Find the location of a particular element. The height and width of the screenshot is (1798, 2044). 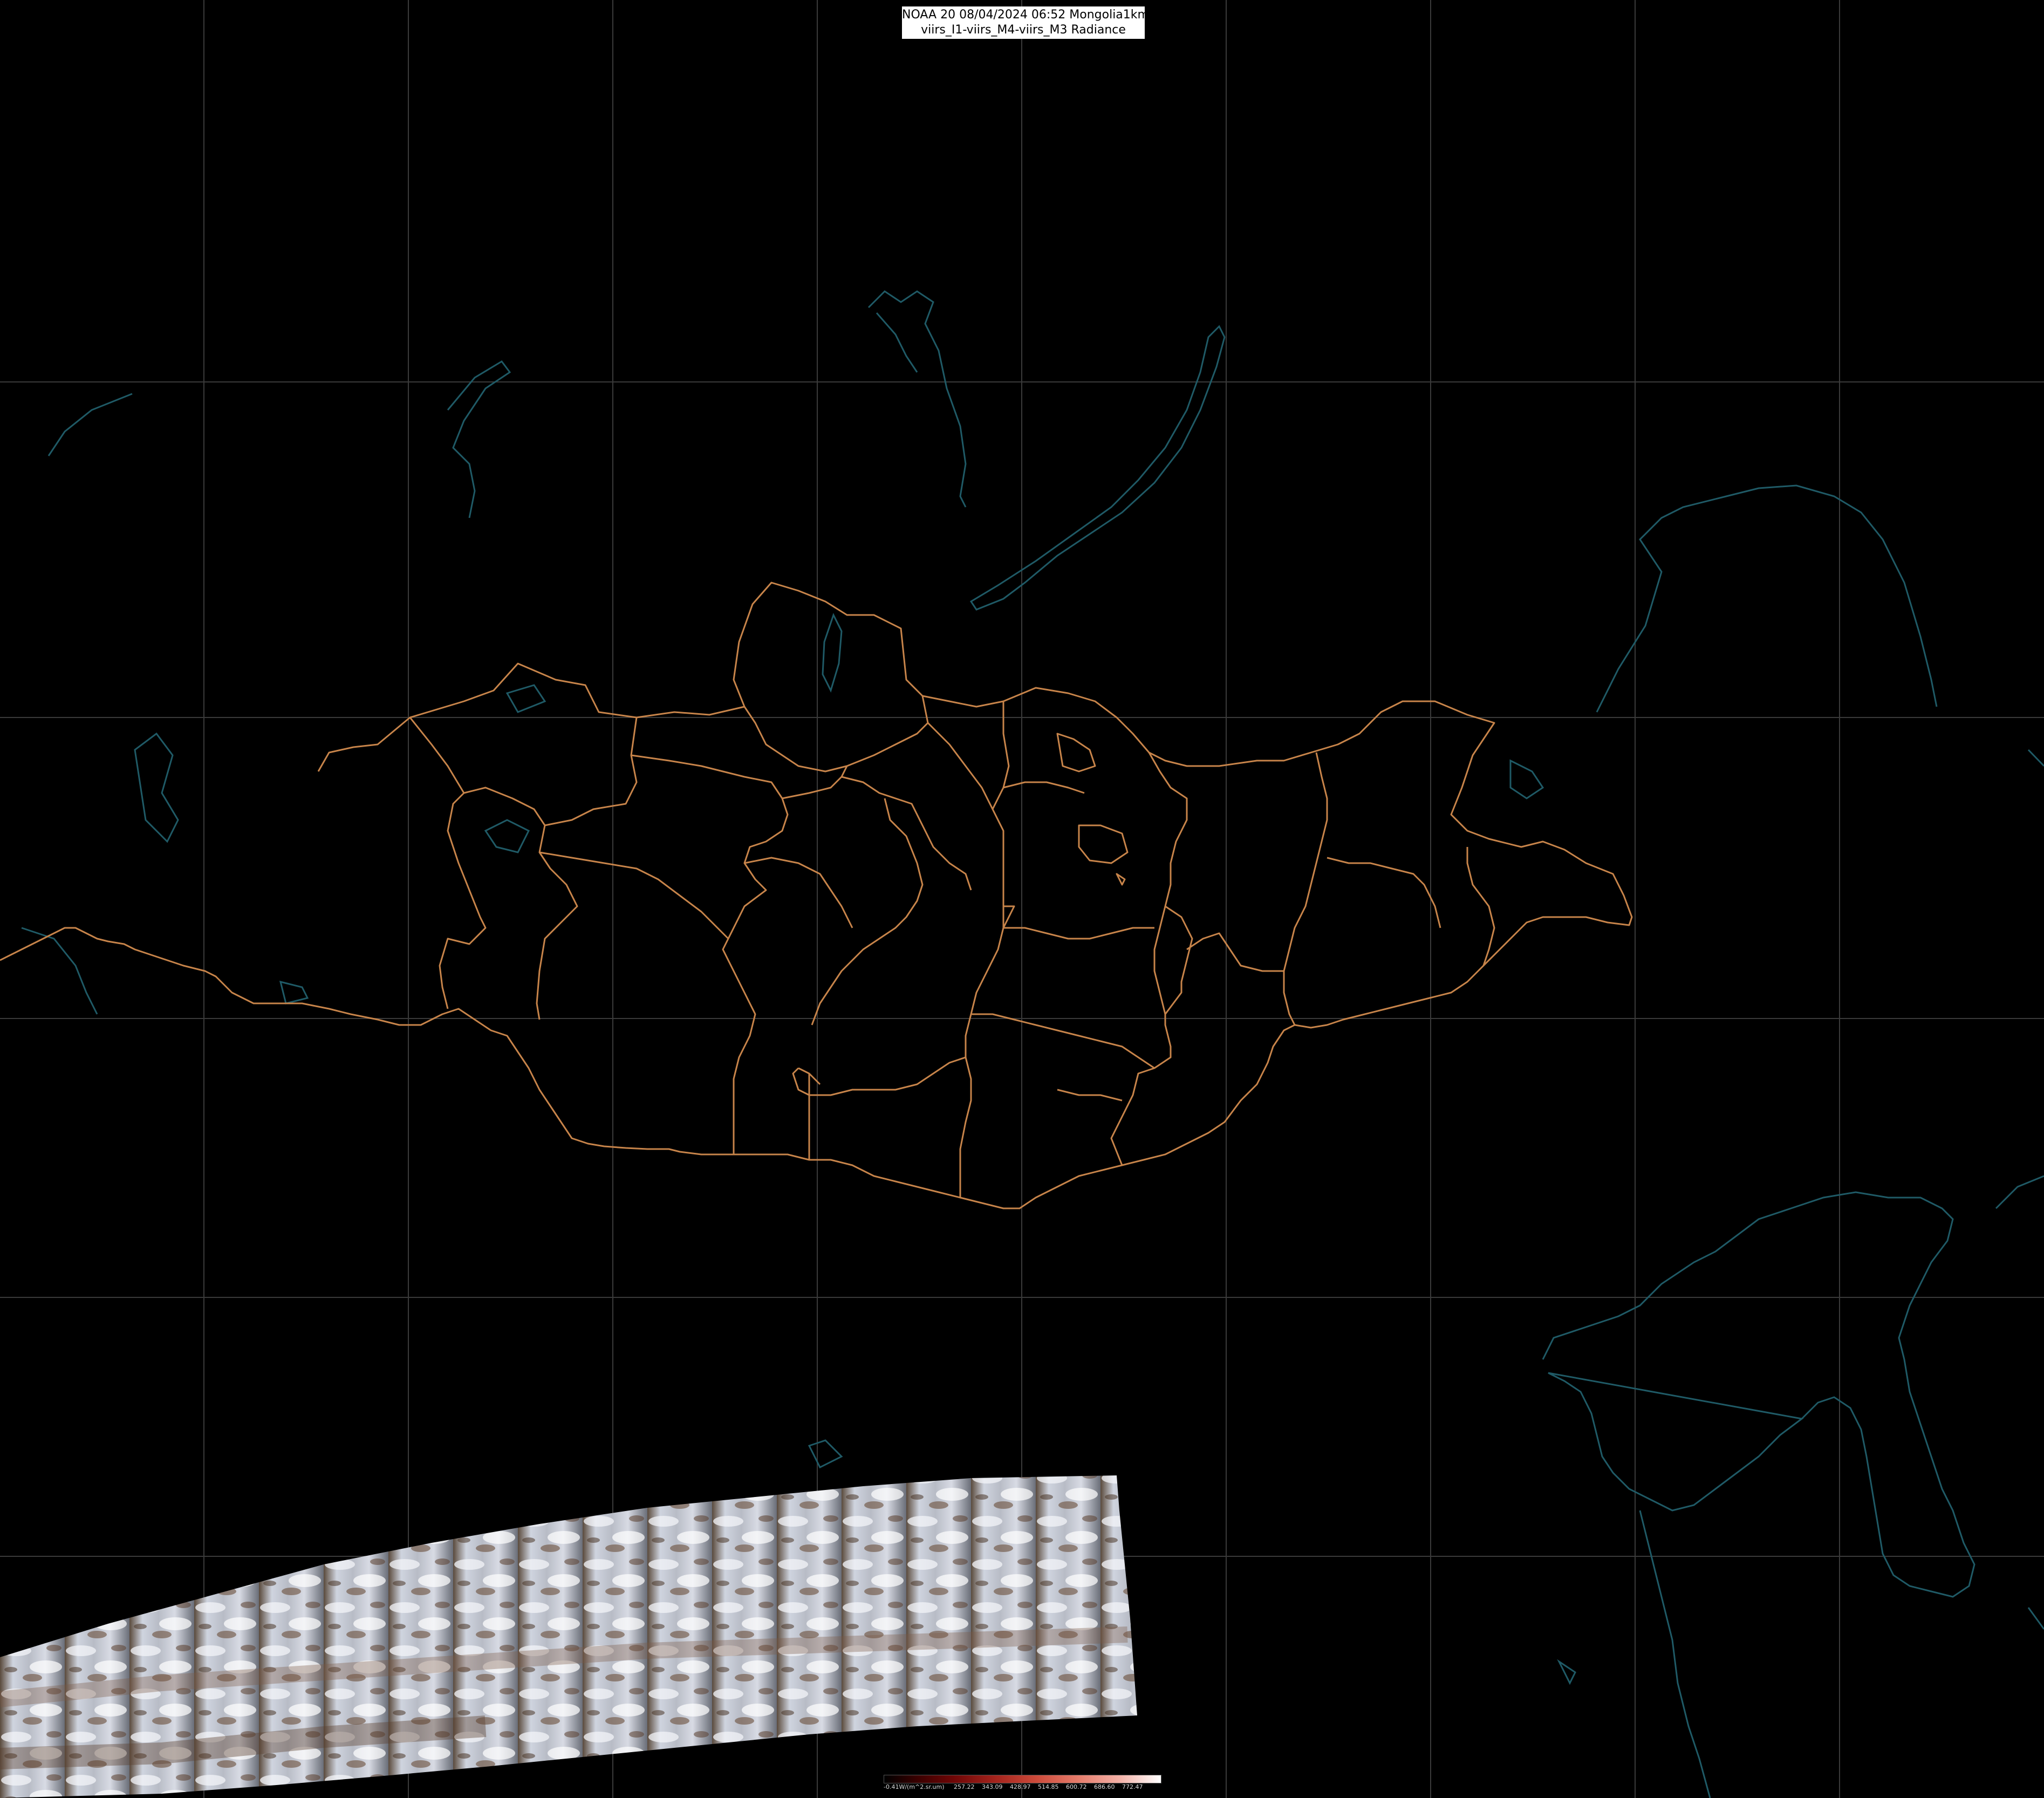

colorbar-gradient is located at coordinates (1022, 1779).